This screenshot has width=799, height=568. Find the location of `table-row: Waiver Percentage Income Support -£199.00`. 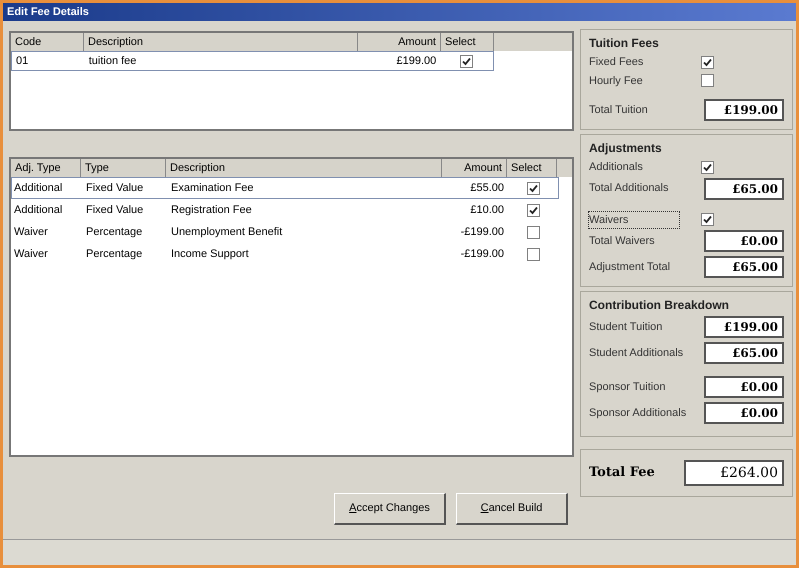

table-row: Waiver Percentage Income Support -£199.00 is located at coordinates (285, 254).